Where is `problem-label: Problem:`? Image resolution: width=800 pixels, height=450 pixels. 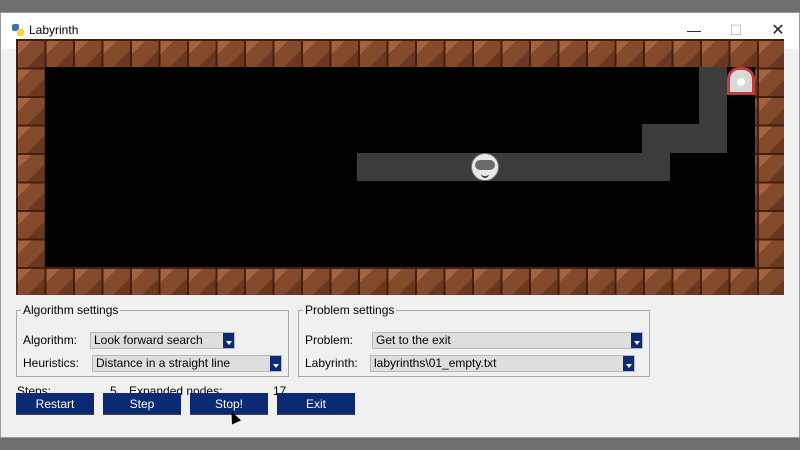
problem-label: Problem: is located at coordinates (329, 340).